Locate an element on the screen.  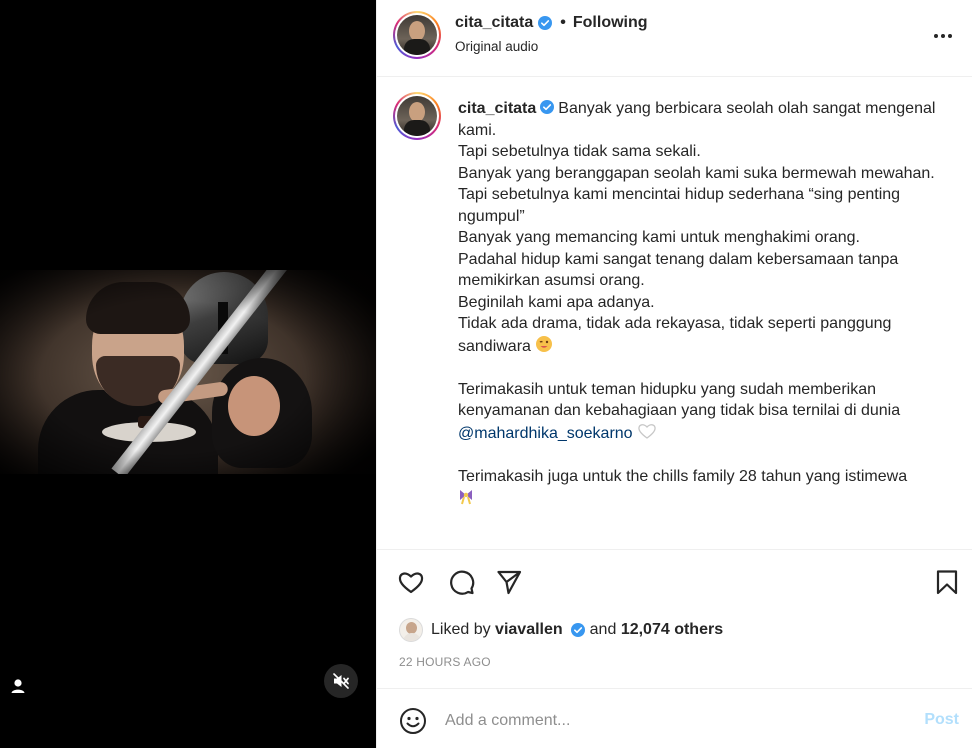
emoji-icon is located at coordinates (413, 721).